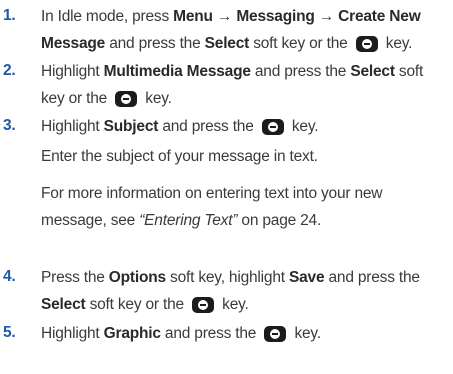  Describe the element at coordinates (90, 220) in the screenshot. I see `text: message, see` at that location.